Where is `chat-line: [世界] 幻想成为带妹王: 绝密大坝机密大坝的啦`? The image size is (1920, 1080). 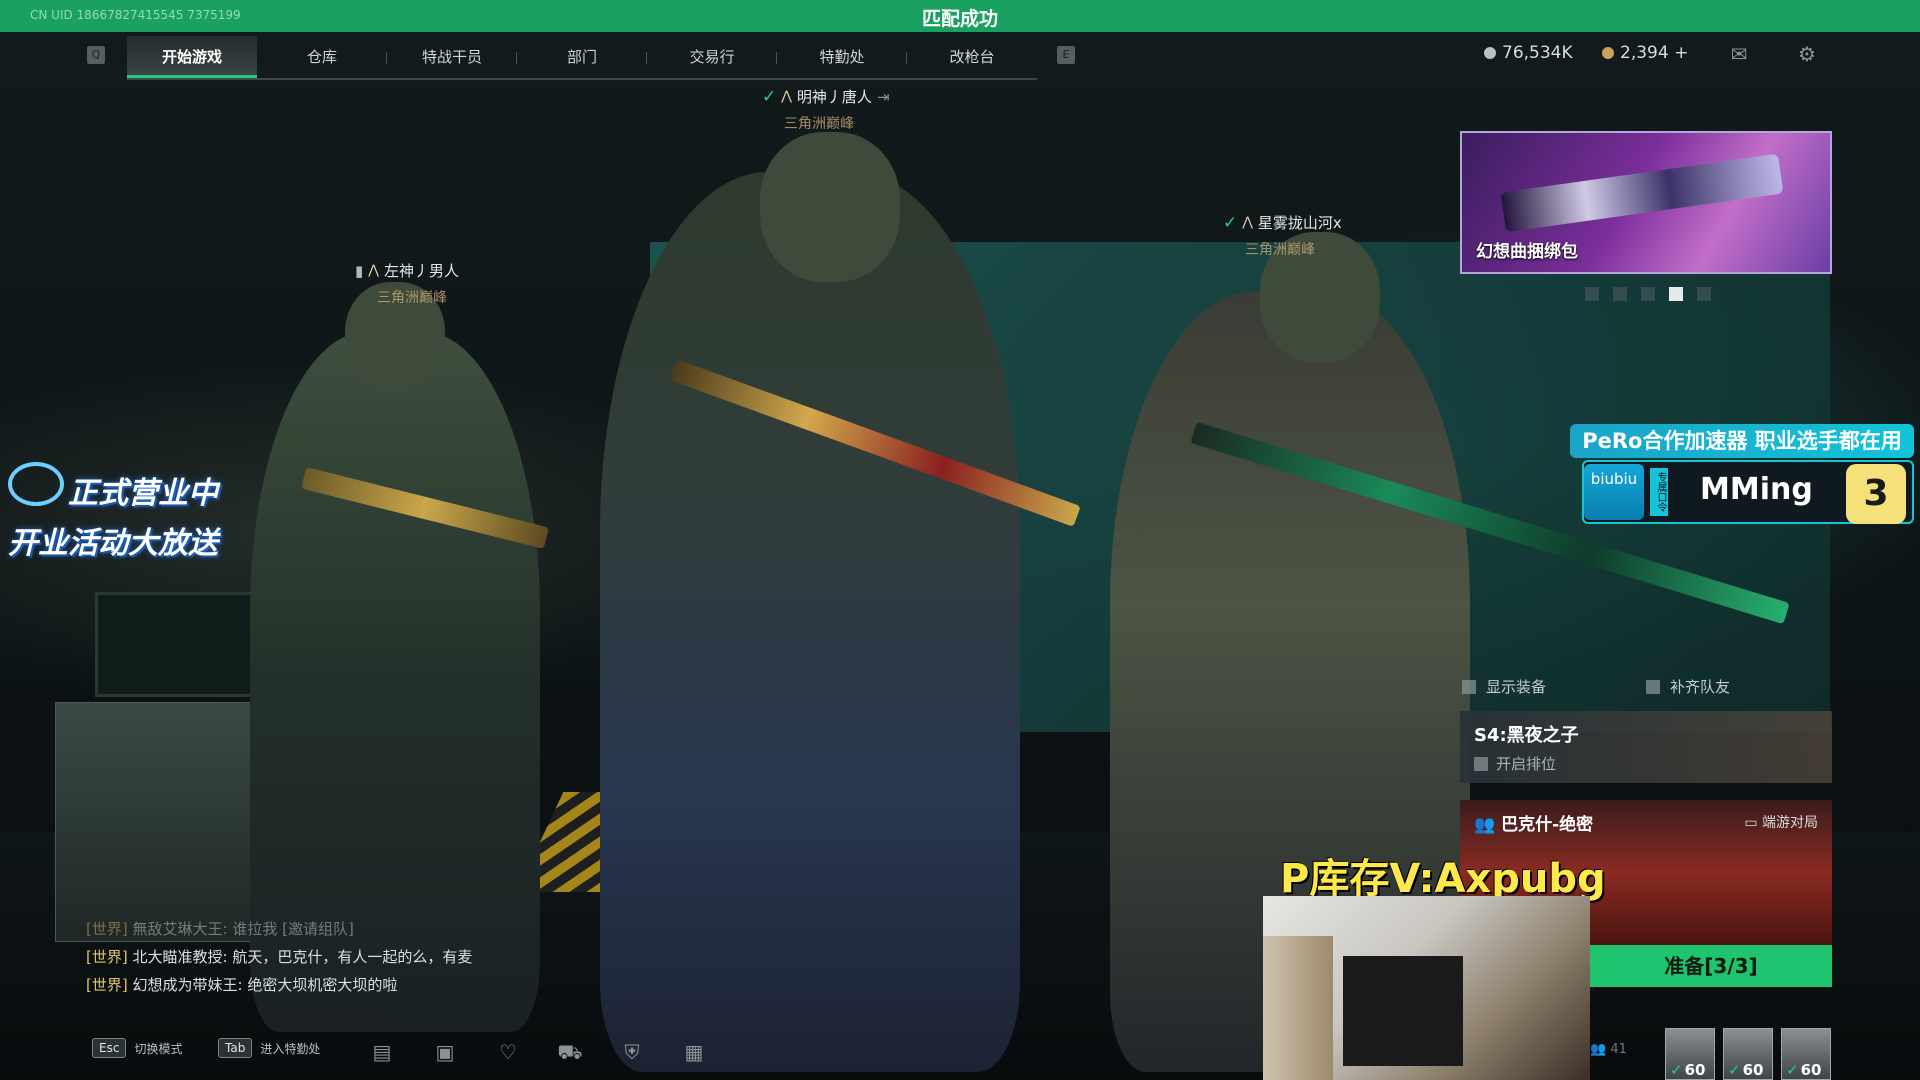 chat-line: [世界] 幻想成为带妹王: 绝密大坝机密大坝的啦 is located at coordinates (242, 985).